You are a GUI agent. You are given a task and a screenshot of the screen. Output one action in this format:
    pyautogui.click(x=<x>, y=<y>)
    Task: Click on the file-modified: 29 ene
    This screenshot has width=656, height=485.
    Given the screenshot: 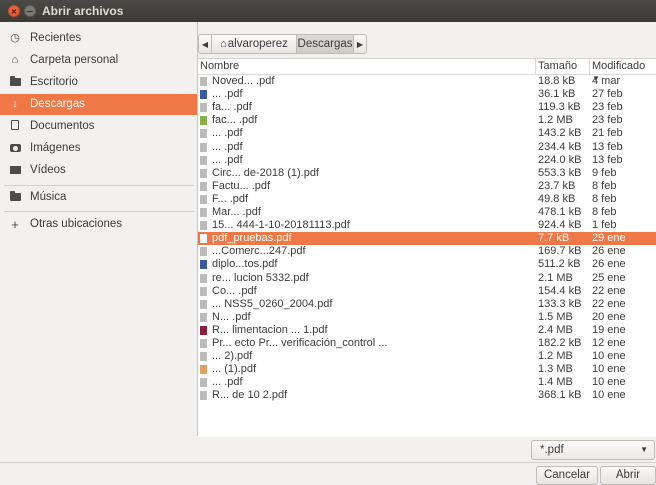 What is the action you would take?
    pyautogui.click(x=609, y=238)
    